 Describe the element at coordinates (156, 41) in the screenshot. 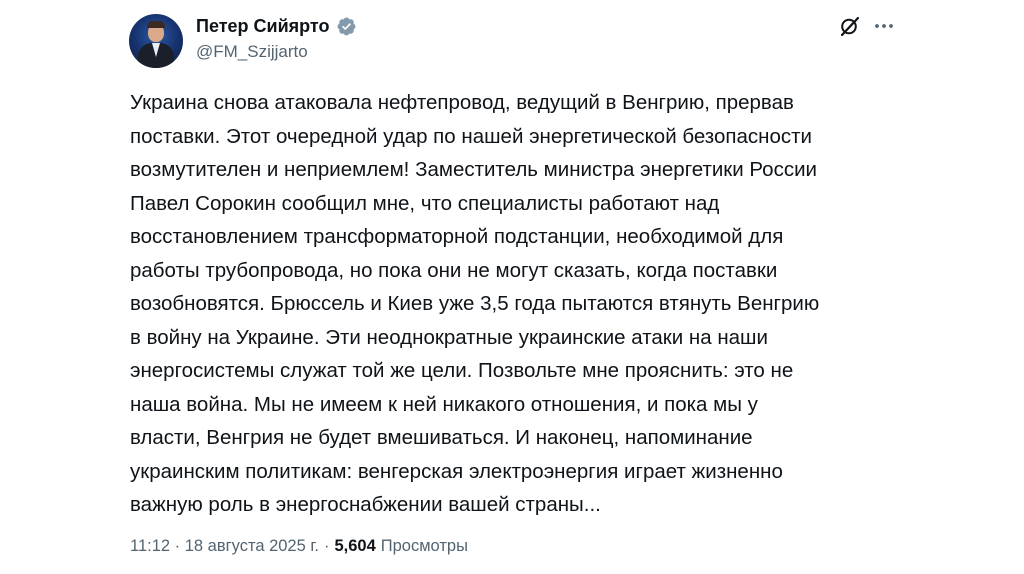

I see `avatar` at that location.